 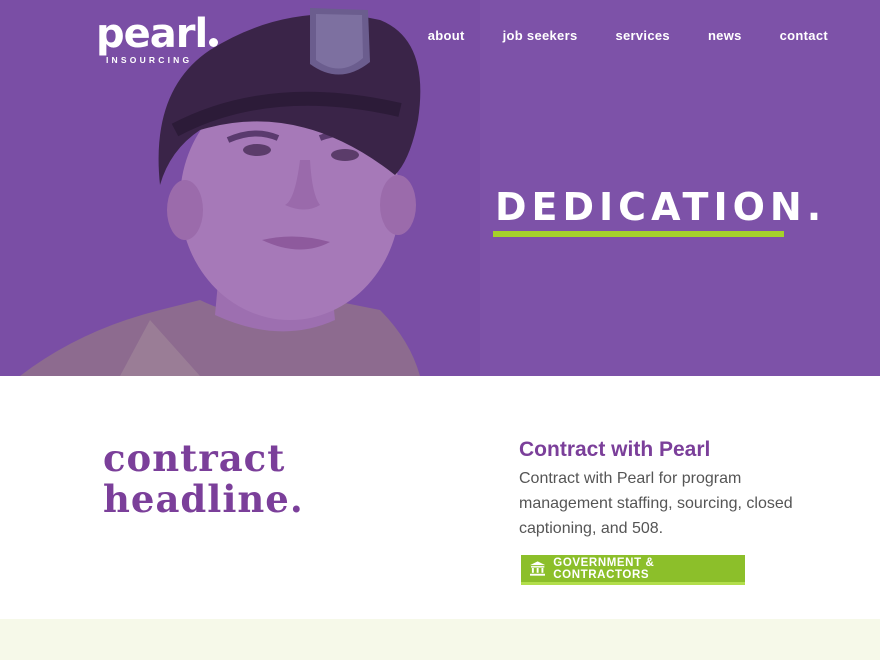 I want to click on nav-services: services, so click(x=642, y=35).